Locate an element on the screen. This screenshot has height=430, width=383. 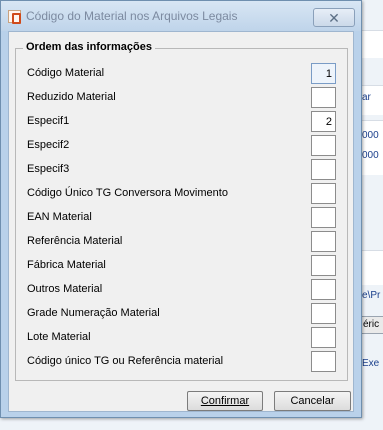
close-icon: ✕ is located at coordinates (334, 17).